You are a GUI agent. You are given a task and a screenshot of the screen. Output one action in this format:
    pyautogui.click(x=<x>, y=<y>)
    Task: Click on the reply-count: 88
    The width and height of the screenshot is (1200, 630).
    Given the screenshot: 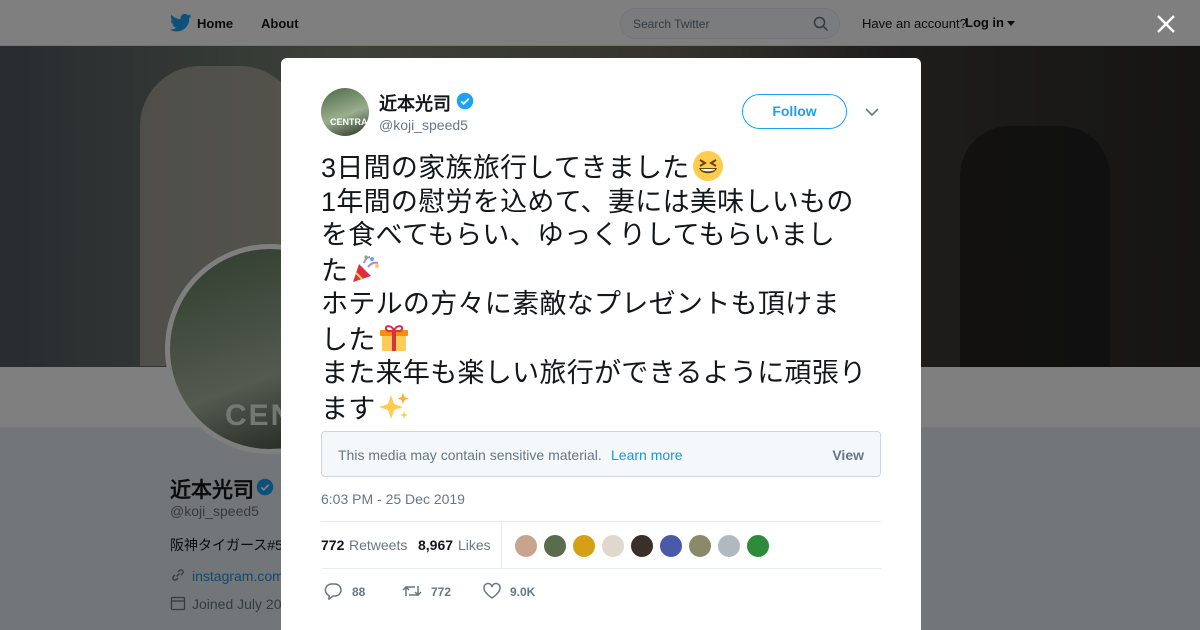 What is the action you would take?
    pyautogui.click(x=359, y=592)
    